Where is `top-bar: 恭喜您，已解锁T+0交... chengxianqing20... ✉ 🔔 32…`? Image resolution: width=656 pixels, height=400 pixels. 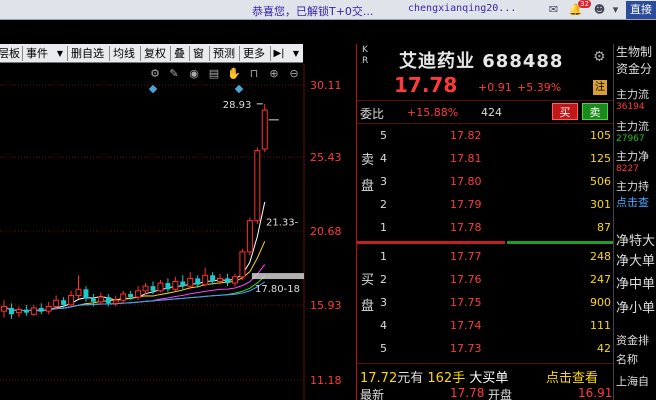 top-bar: 恭喜您，已解锁T+0交... chengxianqing20... ✉ 🔔 32… is located at coordinates (328, 10).